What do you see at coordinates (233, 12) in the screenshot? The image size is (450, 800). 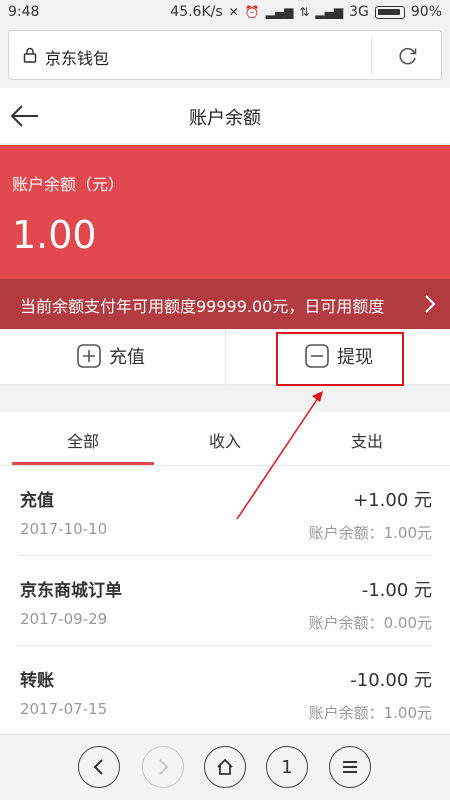 I see `mute-icon: ✕` at bounding box center [233, 12].